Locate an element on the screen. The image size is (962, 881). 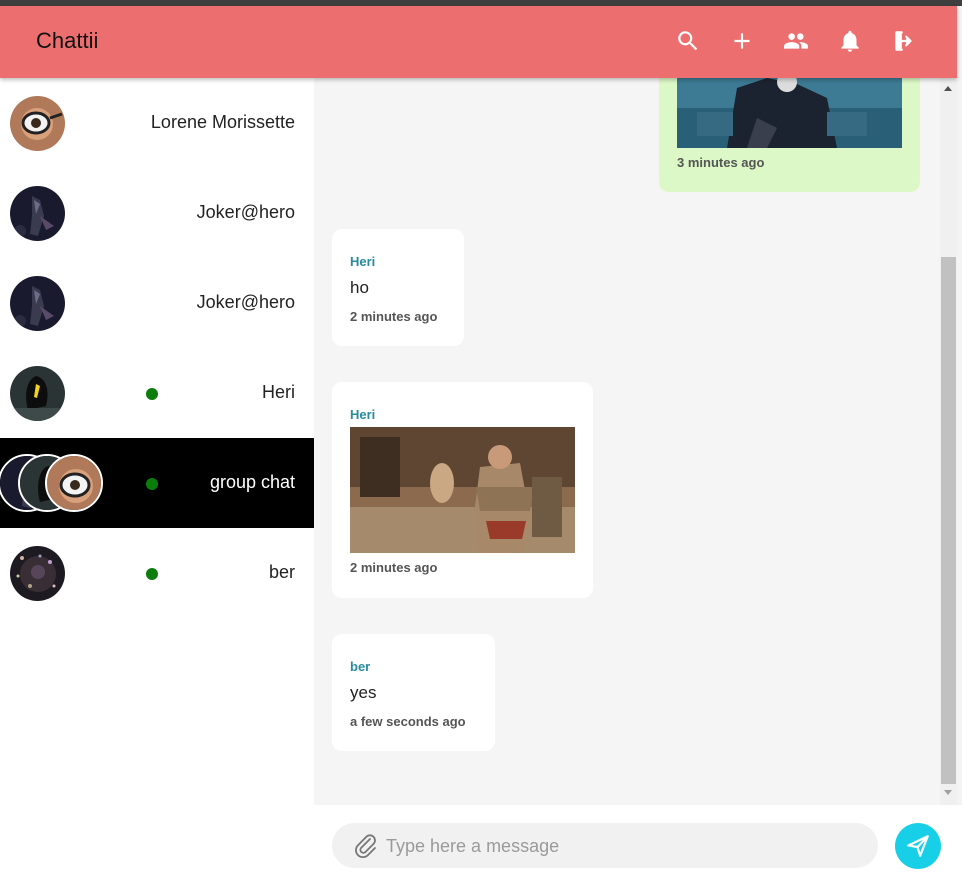
app-title: Chattii is located at coordinates (67, 40).